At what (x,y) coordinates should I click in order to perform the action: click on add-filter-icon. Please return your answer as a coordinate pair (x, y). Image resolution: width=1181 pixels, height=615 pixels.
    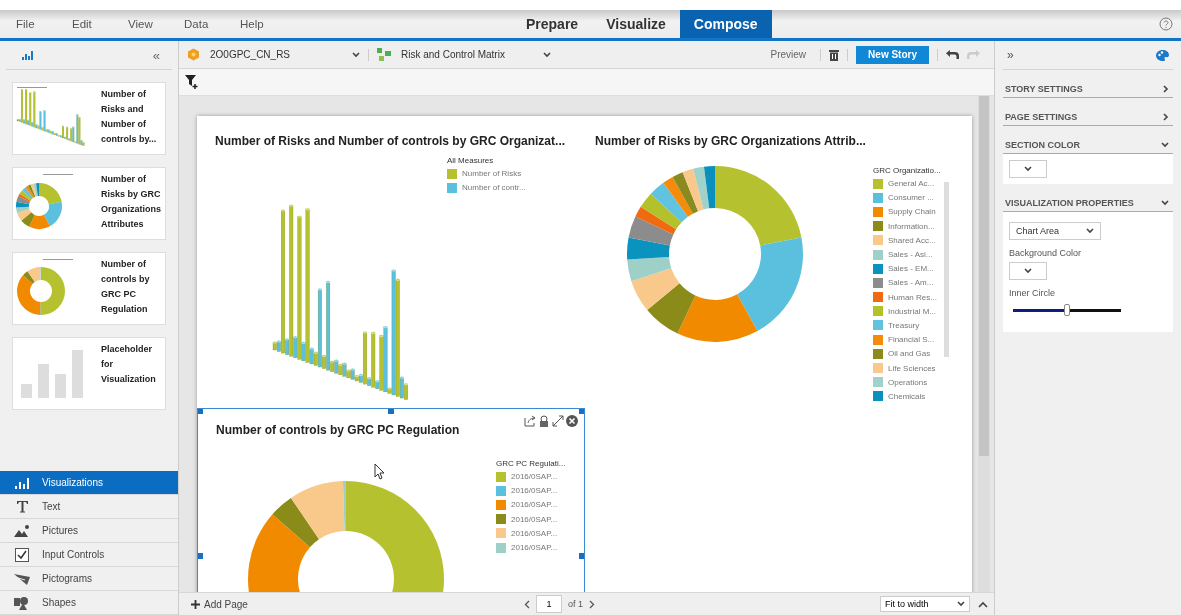
    Looking at the image, I should click on (192, 82).